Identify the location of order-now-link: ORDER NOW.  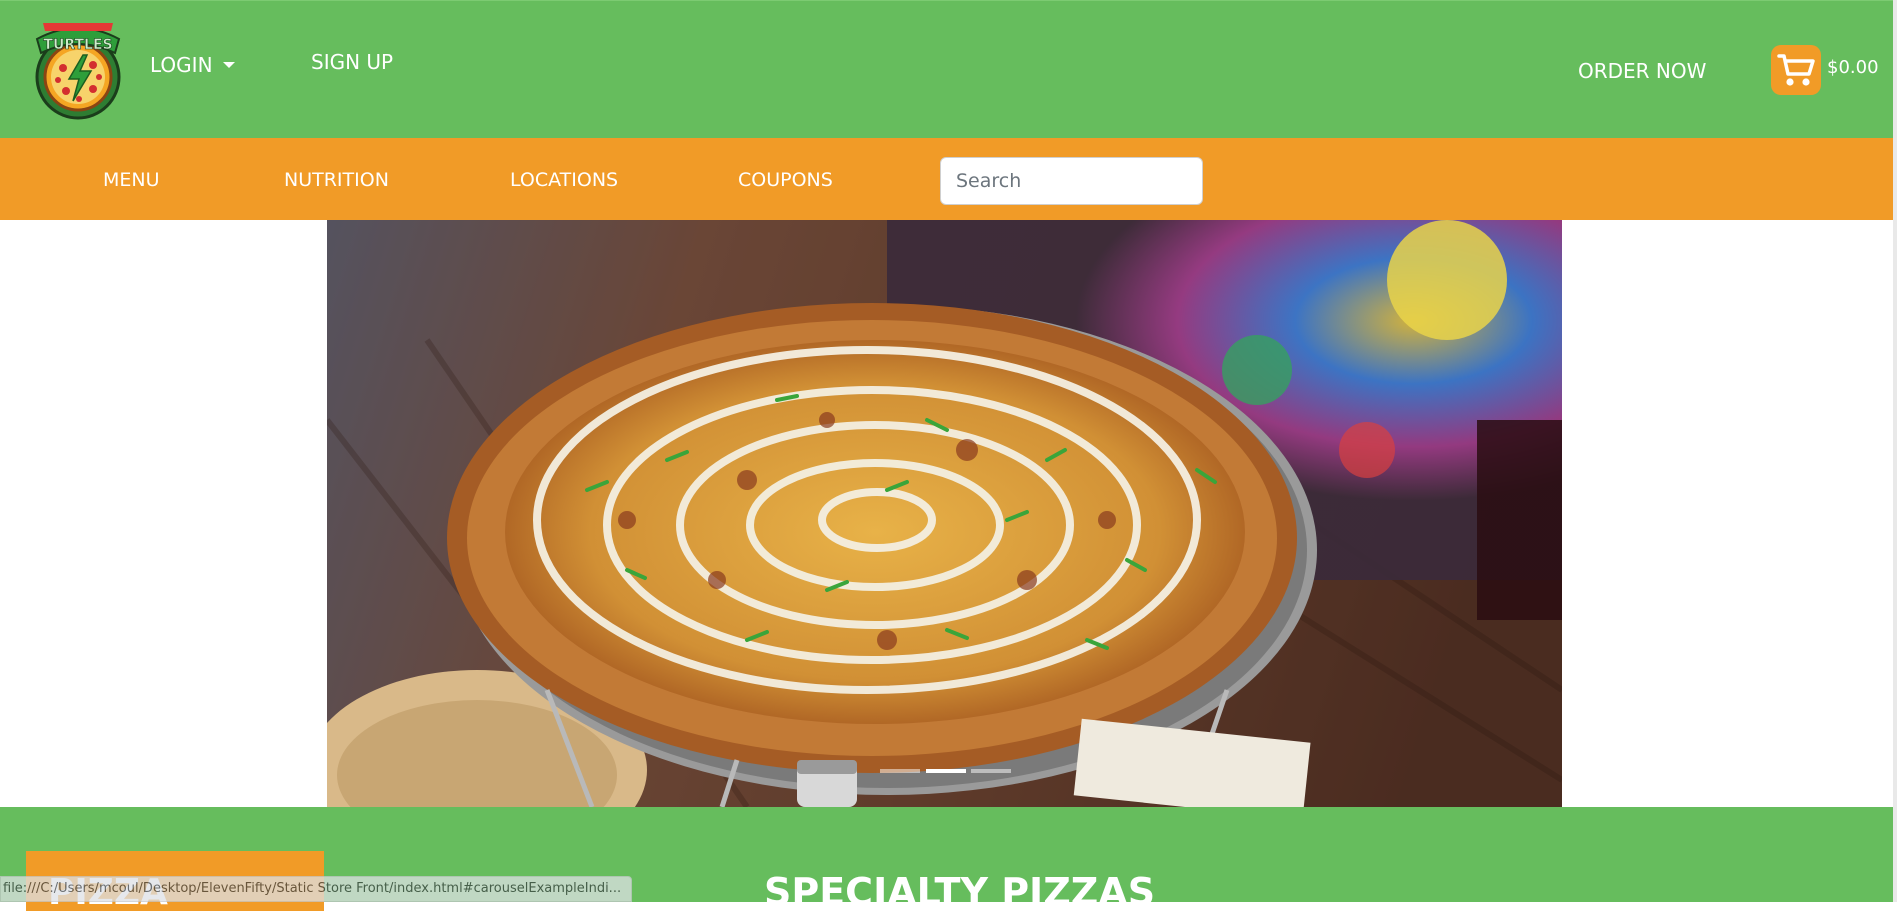
(1642, 71).